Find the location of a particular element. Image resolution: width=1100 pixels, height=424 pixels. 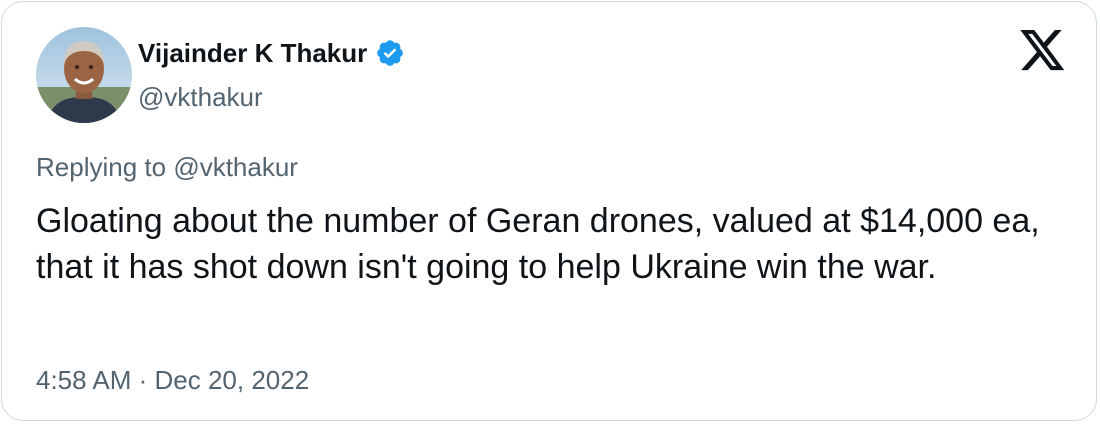

replying-to: Replying to @vkthakur is located at coordinates (167, 167).